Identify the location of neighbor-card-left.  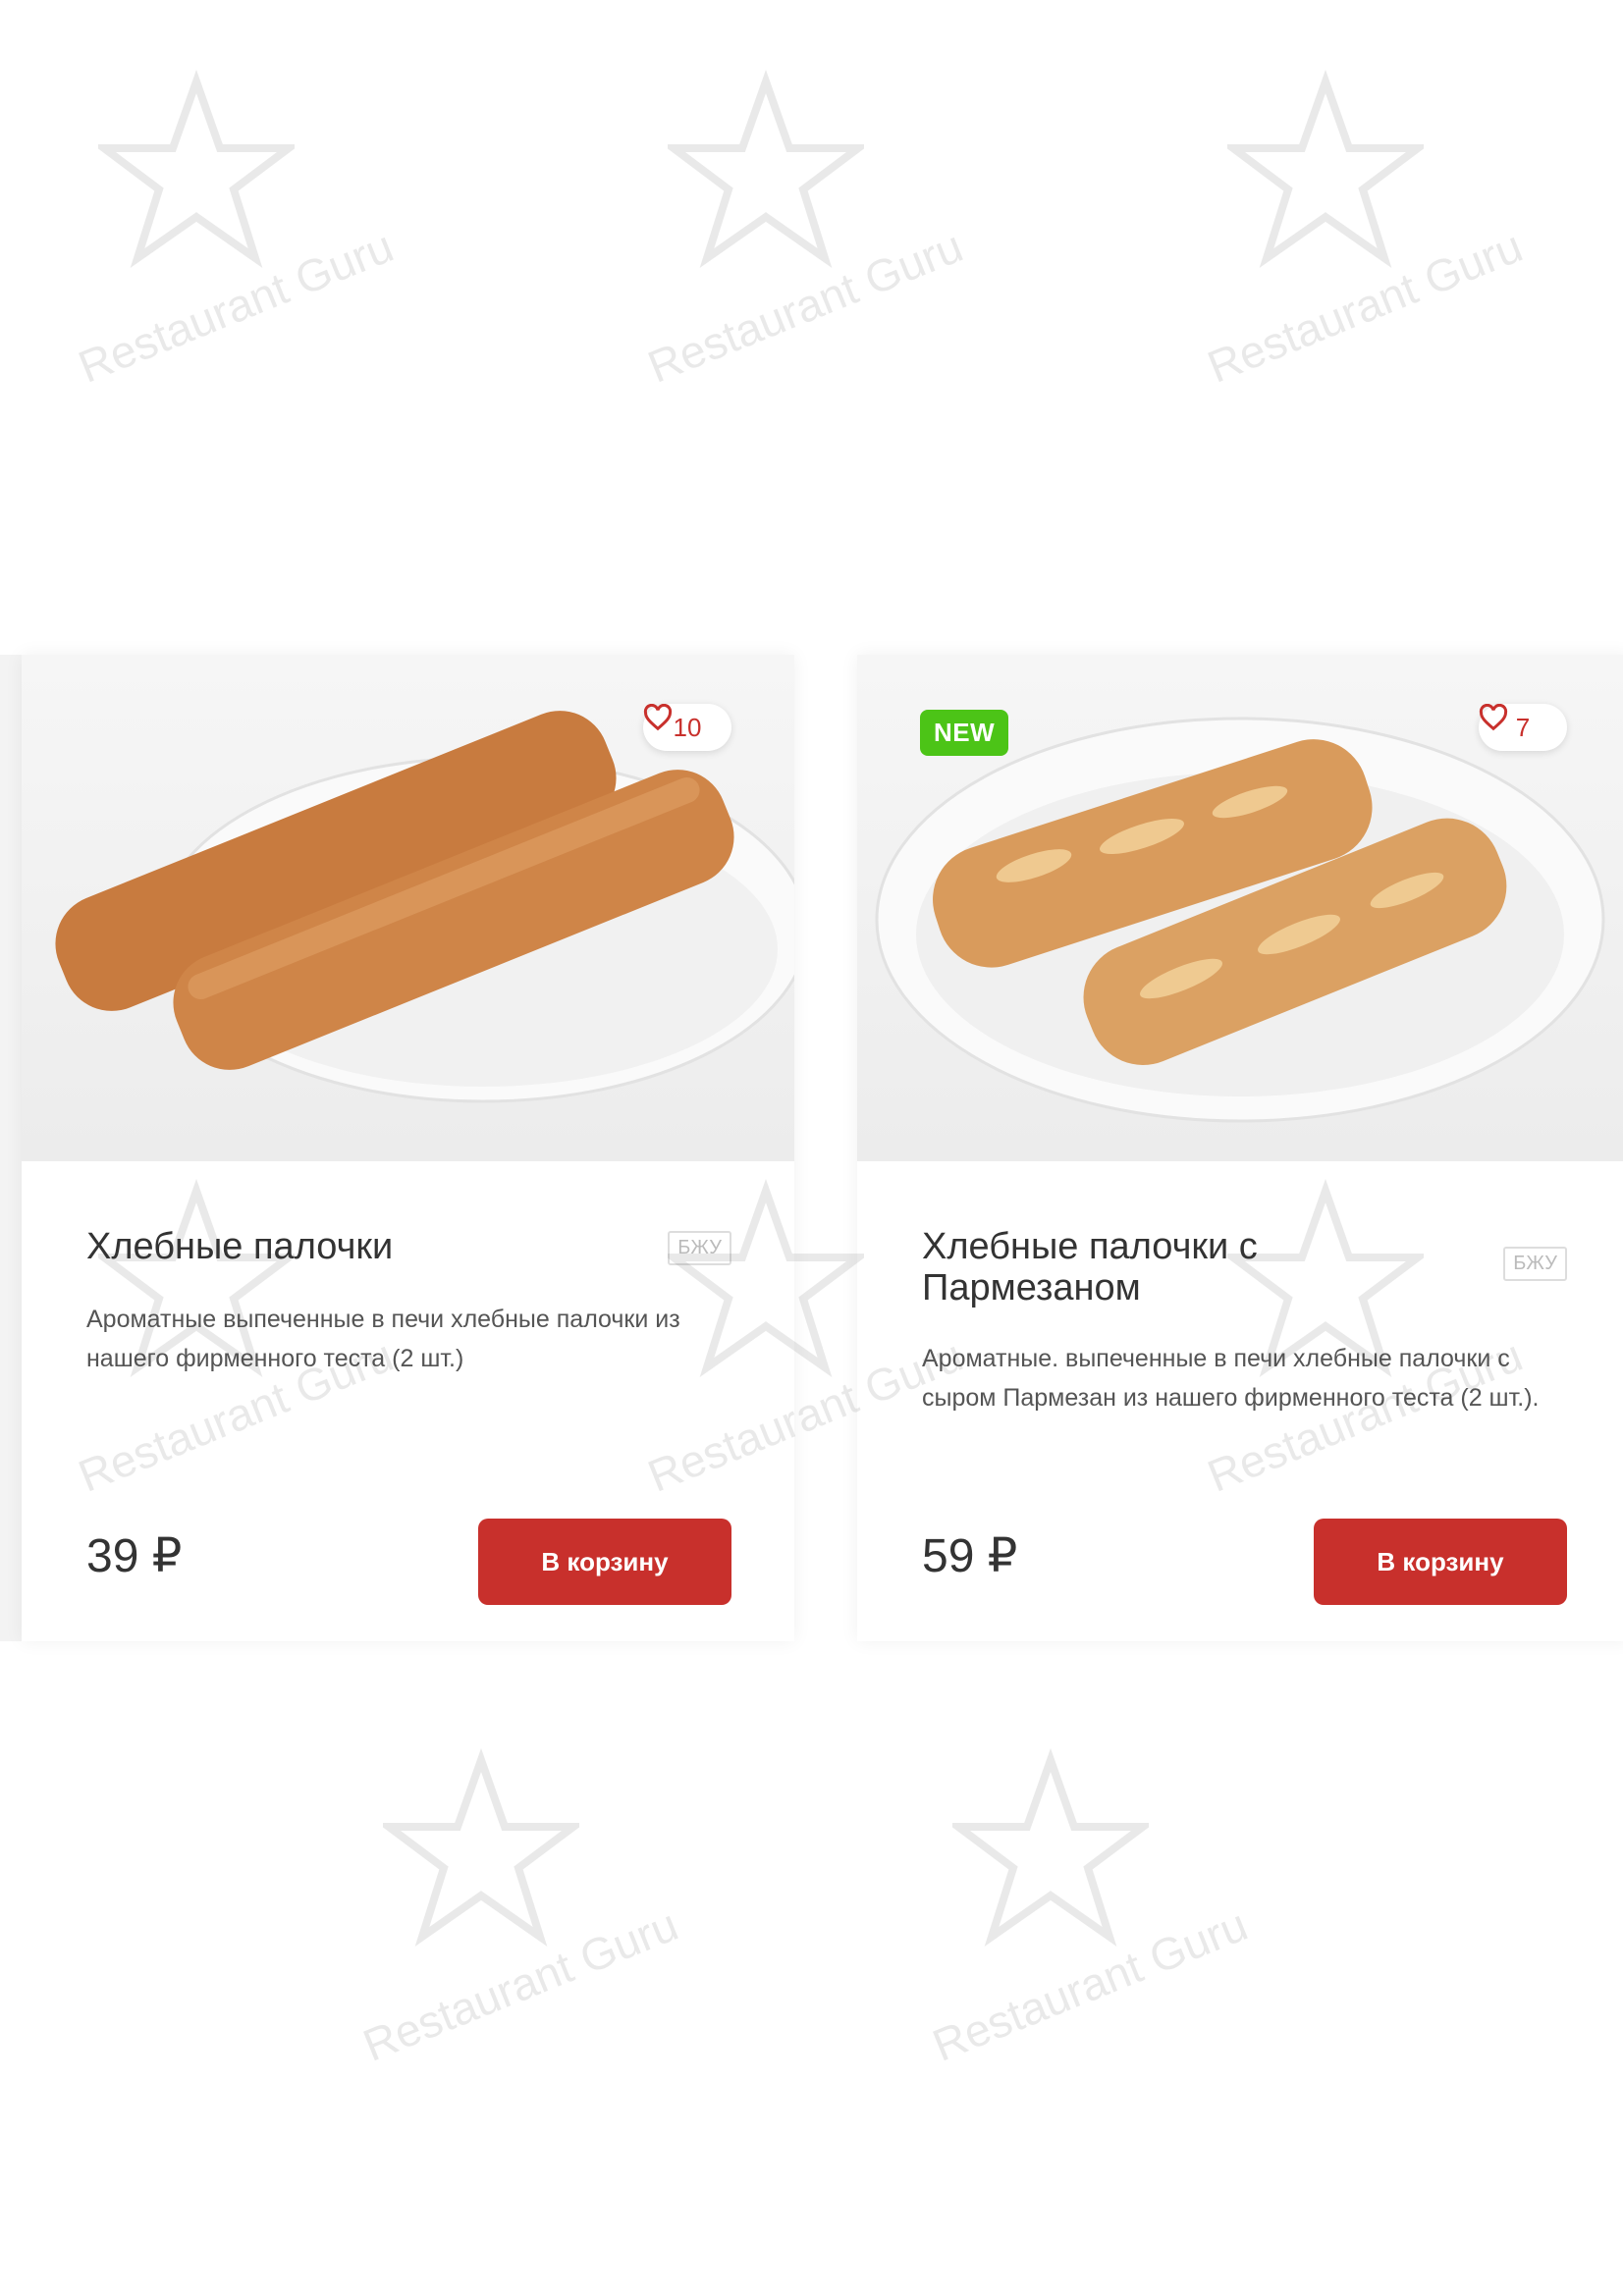
(11, 1148).